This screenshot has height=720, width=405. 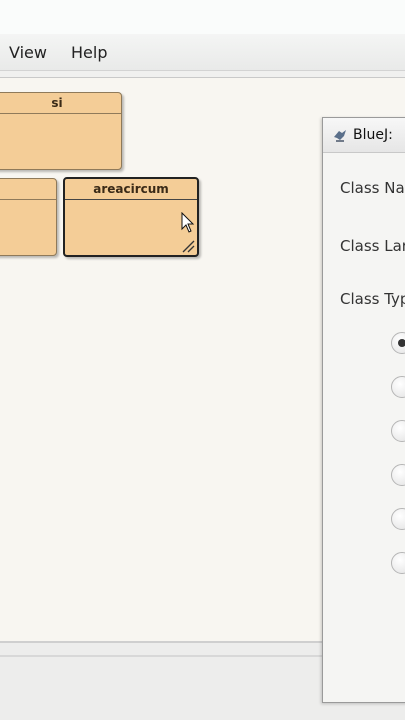 What do you see at coordinates (187, 245) in the screenshot?
I see `resize-handle-icon` at bounding box center [187, 245].